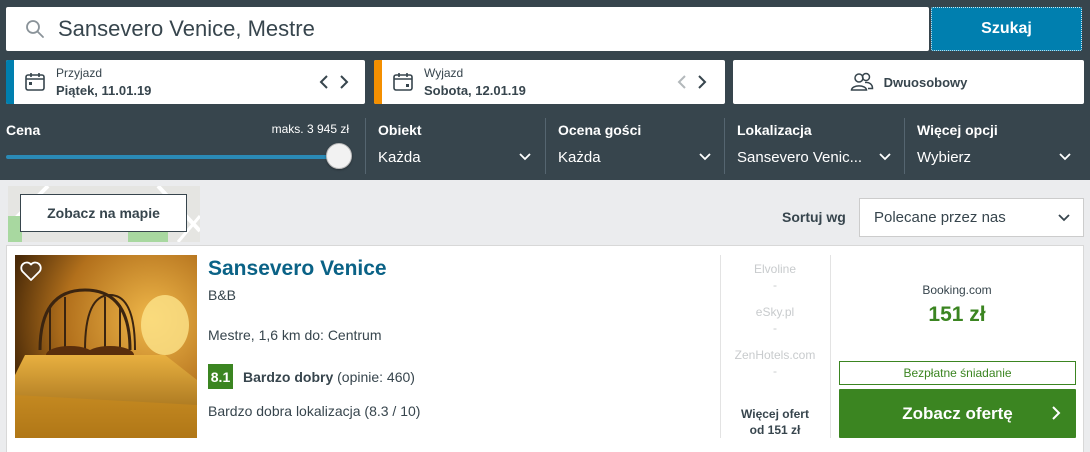 The width and height of the screenshot is (1090, 452). I want to click on room-type-label: Dwuosobowy, so click(925, 82).